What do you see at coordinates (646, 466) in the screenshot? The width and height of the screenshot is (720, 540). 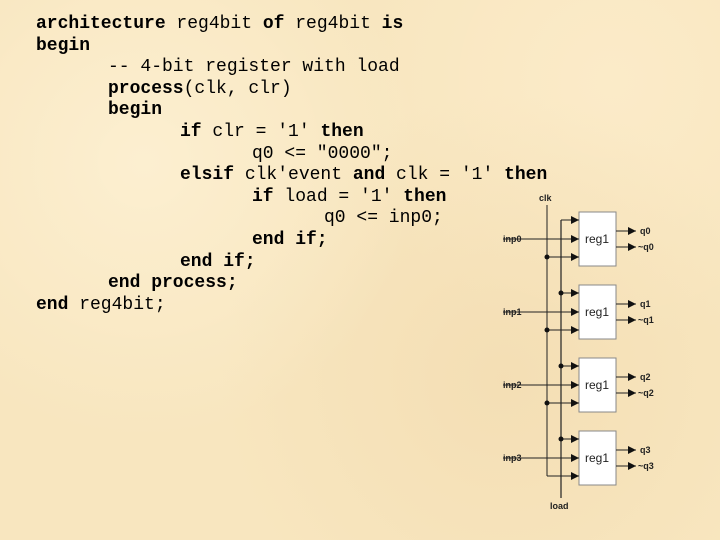 I see `qbar-label: ~q3` at bounding box center [646, 466].